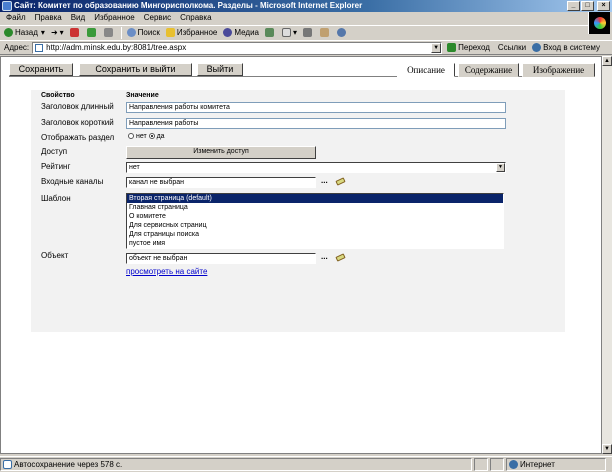 This screenshot has height=472, width=612. What do you see at coordinates (151, 136) in the screenshot?
I see `radio-yes` at bounding box center [151, 136].